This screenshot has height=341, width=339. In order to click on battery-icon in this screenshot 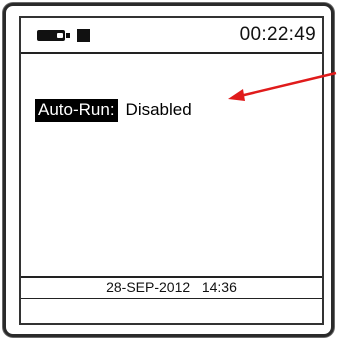, I will do `click(53, 35)`.